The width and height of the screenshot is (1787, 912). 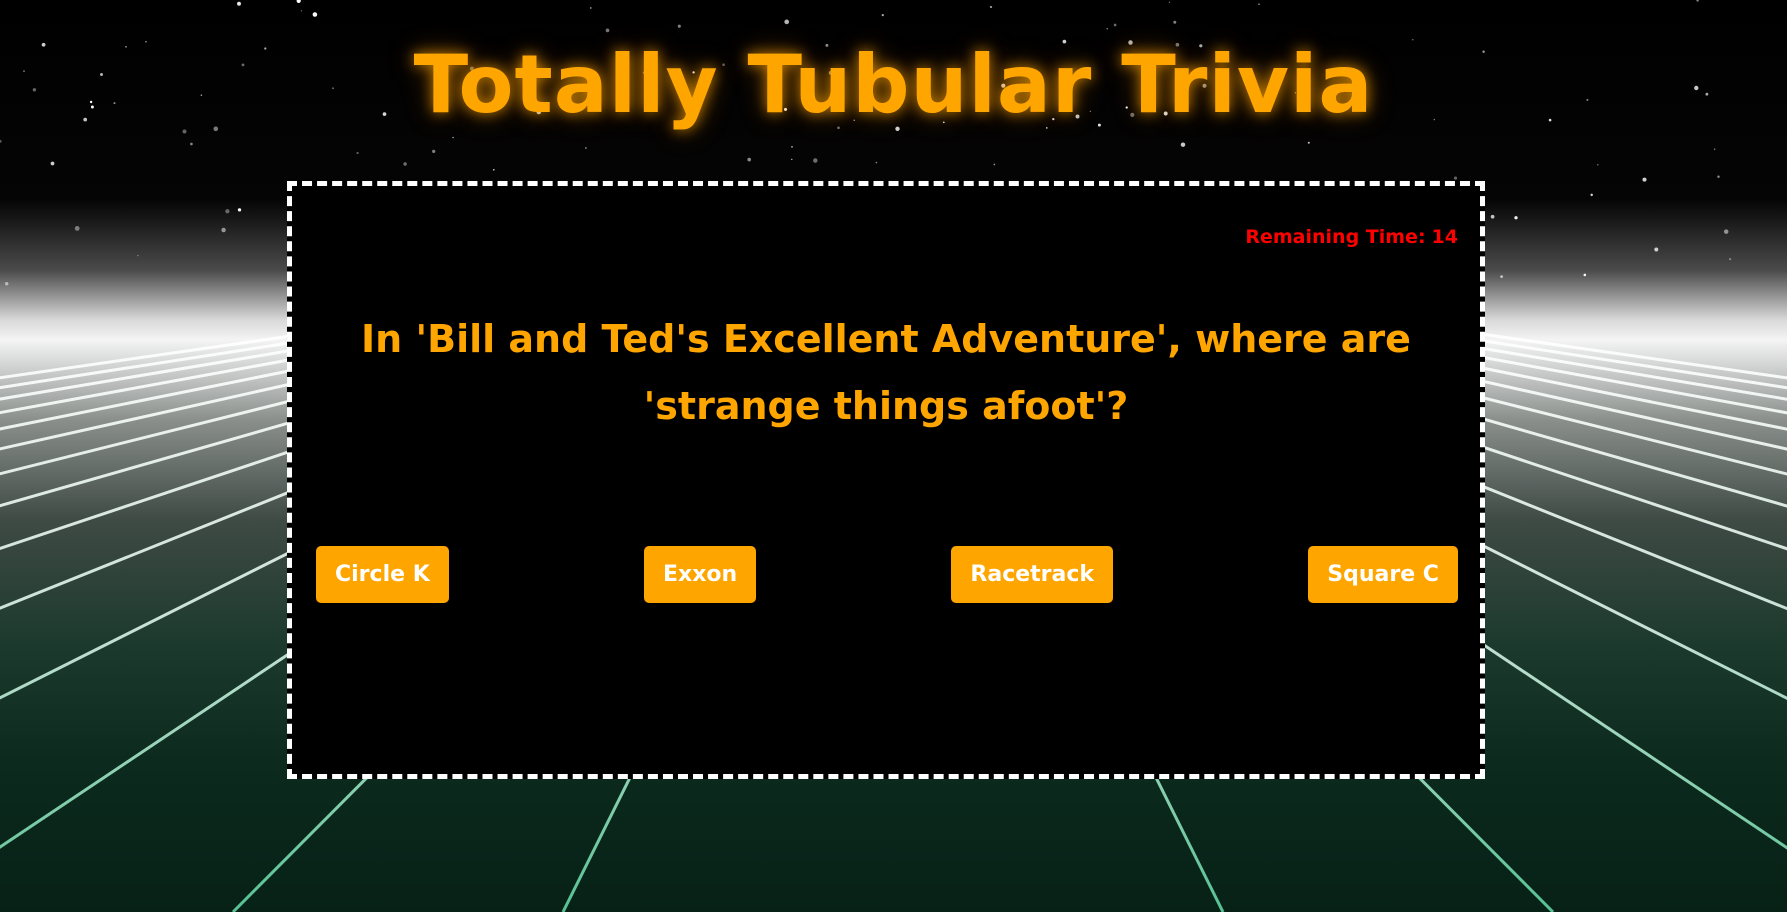 What do you see at coordinates (1444, 237) in the screenshot?
I see `timer-value: 14` at bounding box center [1444, 237].